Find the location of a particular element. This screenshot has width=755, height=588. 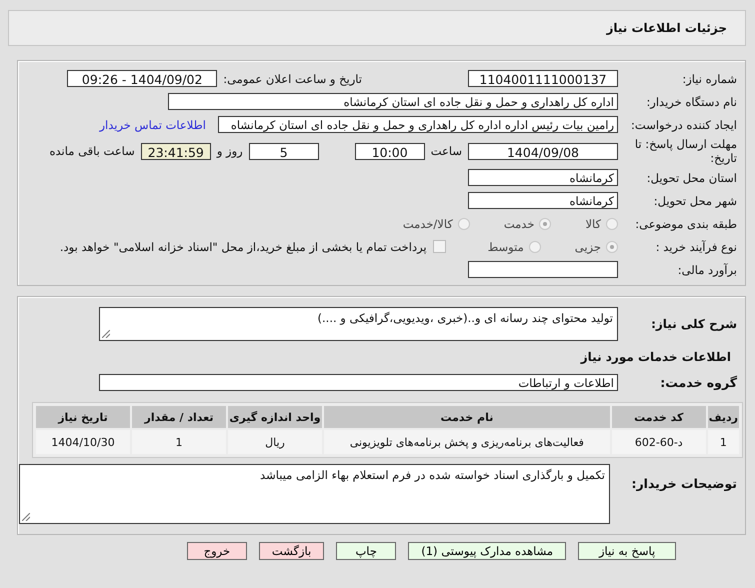

option-label: کالا is located at coordinates (593, 223).